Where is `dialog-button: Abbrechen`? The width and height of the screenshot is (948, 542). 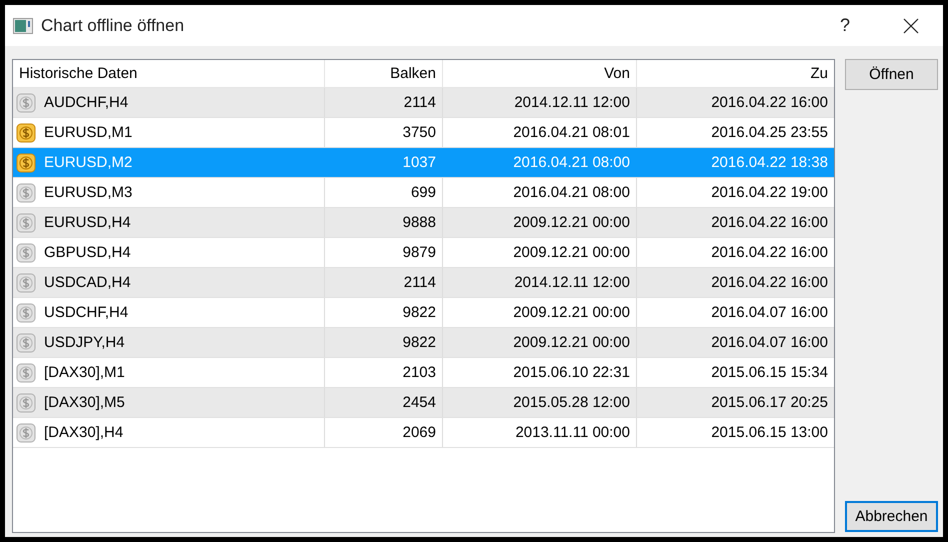 dialog-button: Abbrechen is located at coordinates (891, 516).